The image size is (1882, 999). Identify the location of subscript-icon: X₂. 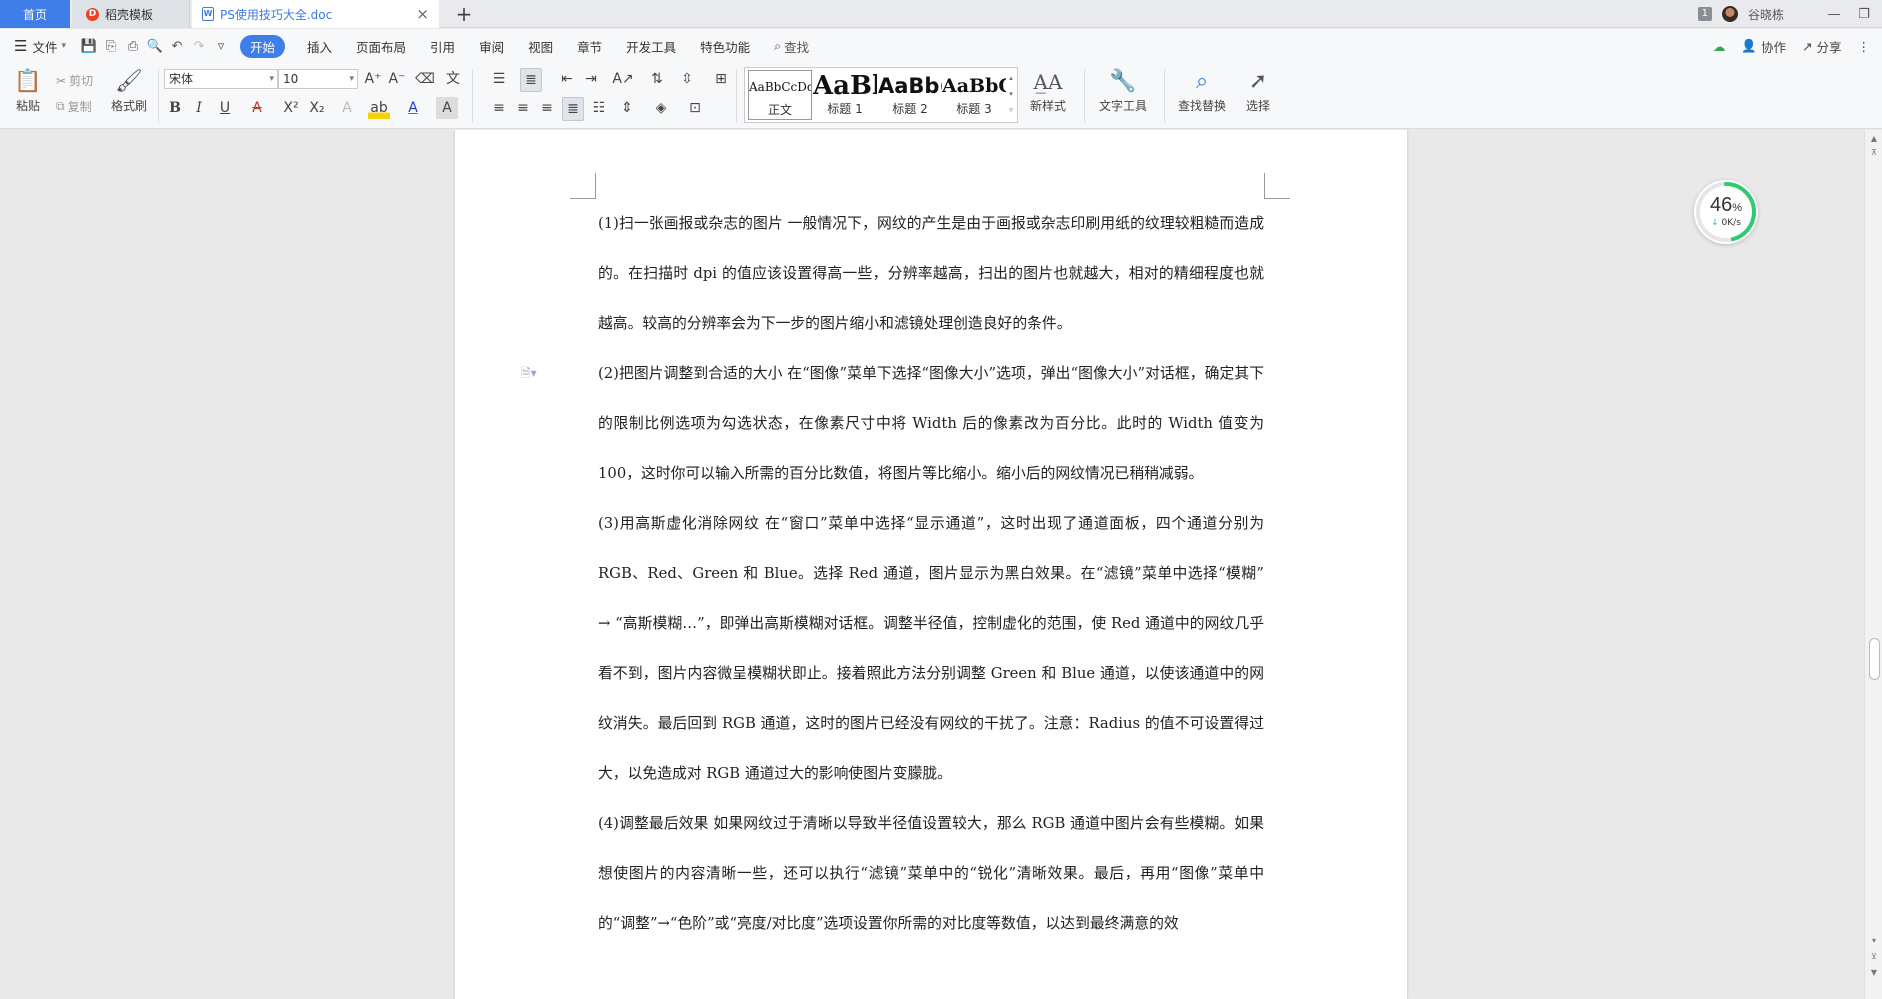
(317, 108).